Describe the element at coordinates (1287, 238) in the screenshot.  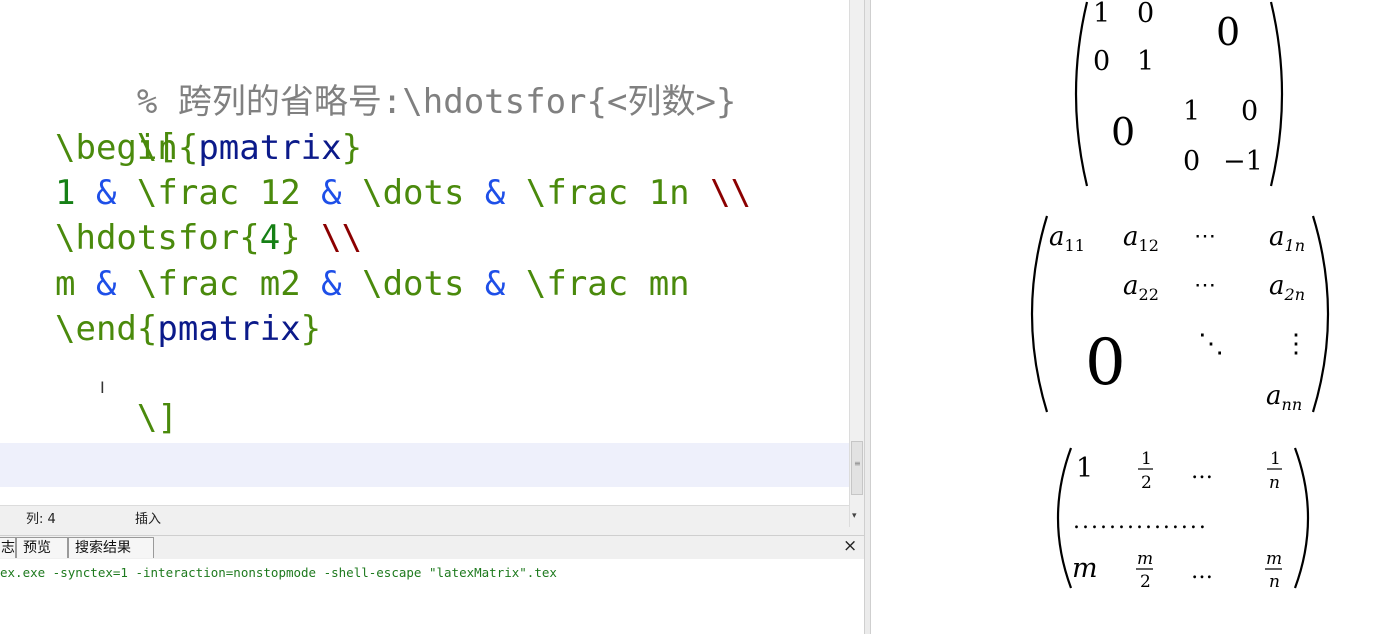
I see `matrix-entry: a1n` at that location.